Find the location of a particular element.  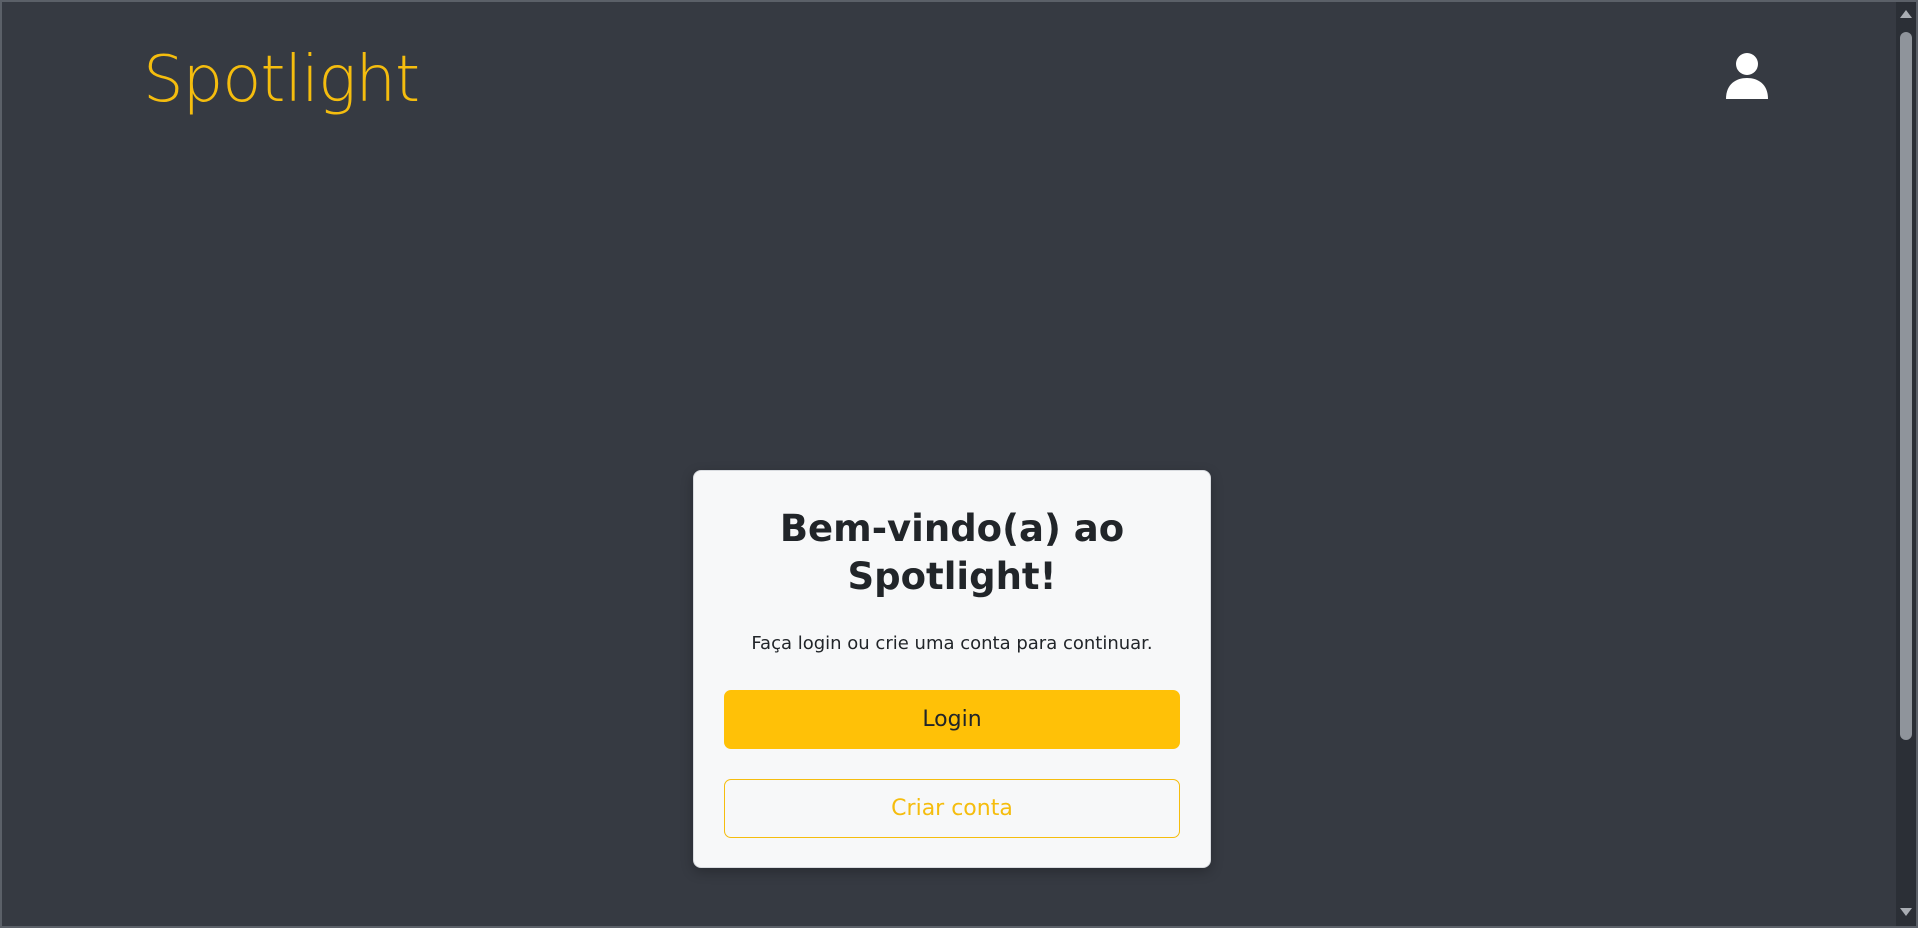

login-button: Login is located at coordinates (952, 719).